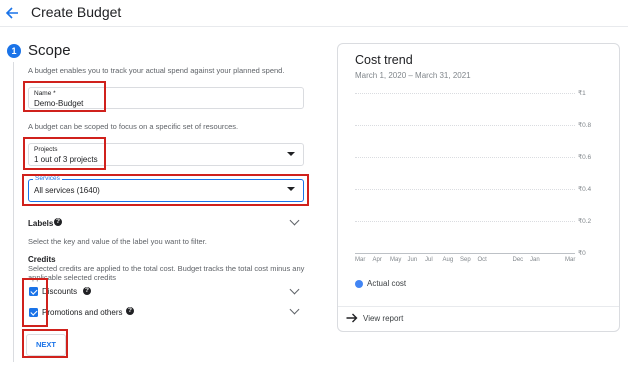 The height and width of the screenshot is (367, 628). What do you see at coordinates (412, 260) in the screenshot?
I see `x-tick-label: Jun` at bounding box center [412, 260].